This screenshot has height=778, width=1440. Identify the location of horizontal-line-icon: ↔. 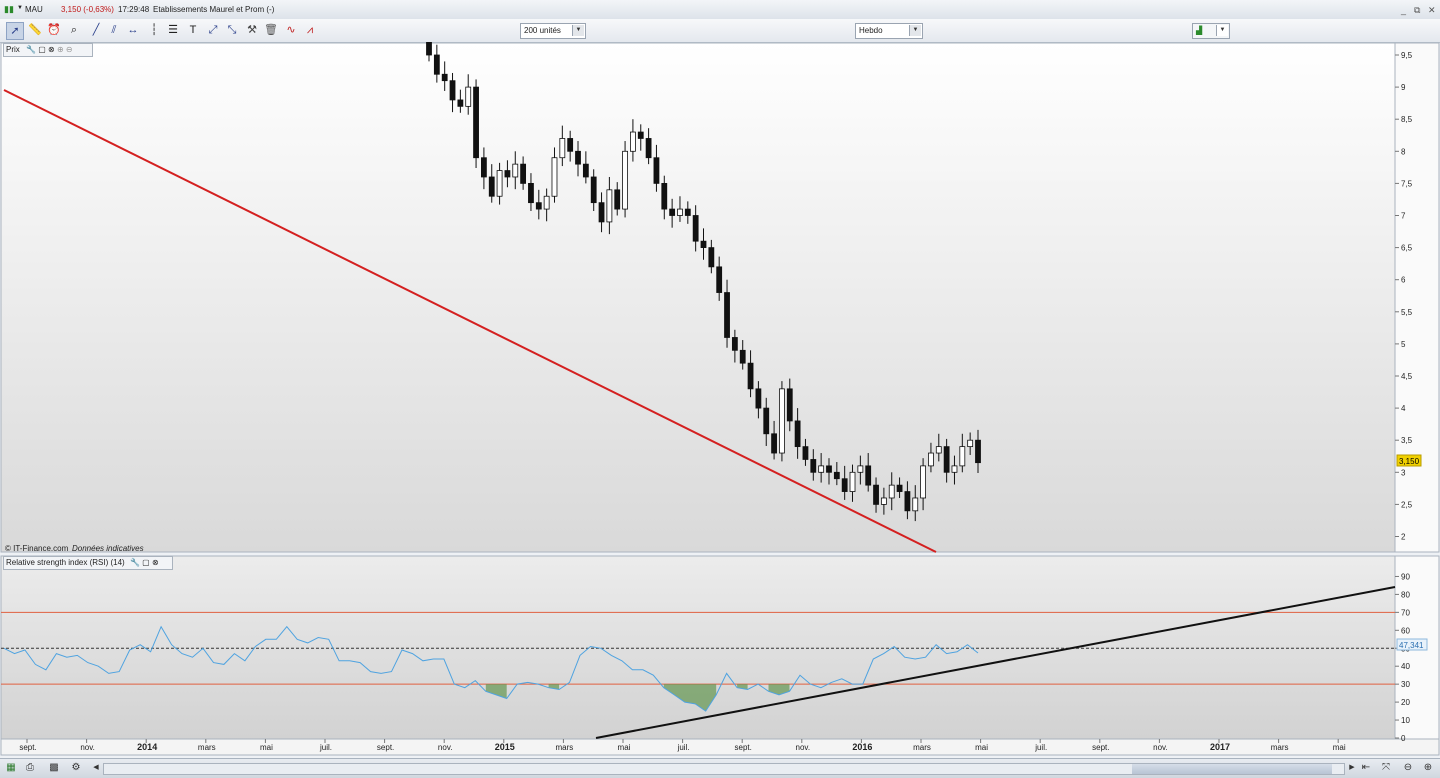
(133, 30).